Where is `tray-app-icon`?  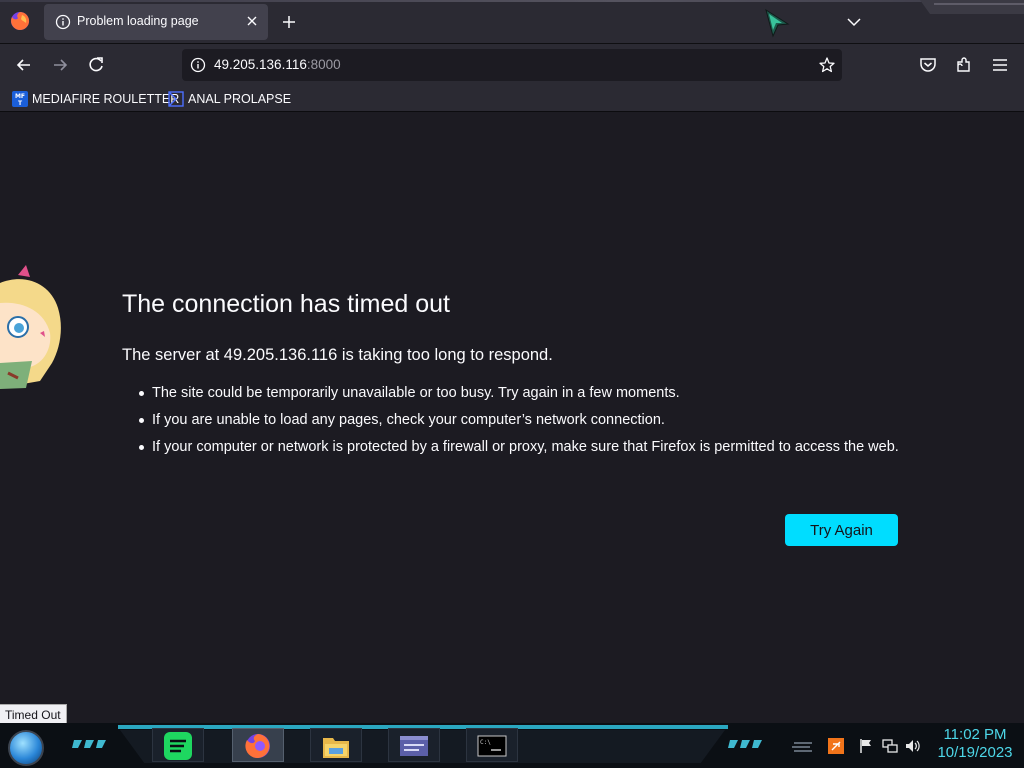
tray-app-icon is located at coordinates (836, 746).